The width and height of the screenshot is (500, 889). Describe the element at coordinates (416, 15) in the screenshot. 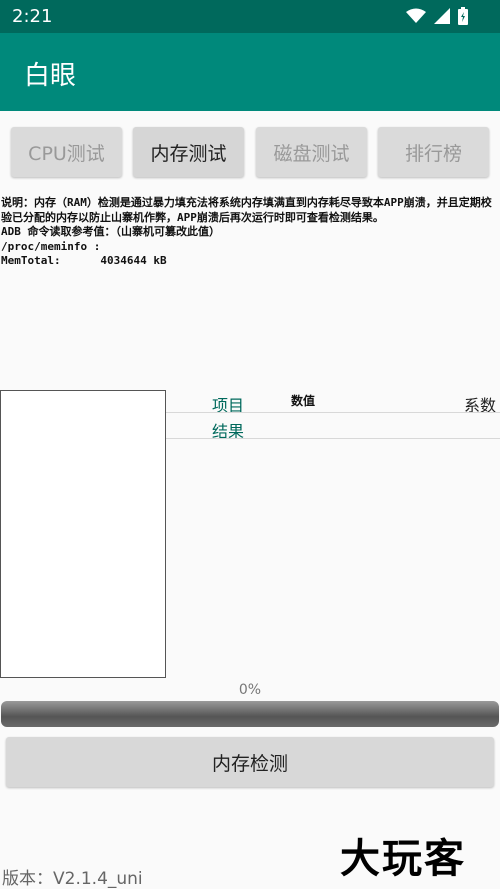

I see `wifi-icon` at that location.